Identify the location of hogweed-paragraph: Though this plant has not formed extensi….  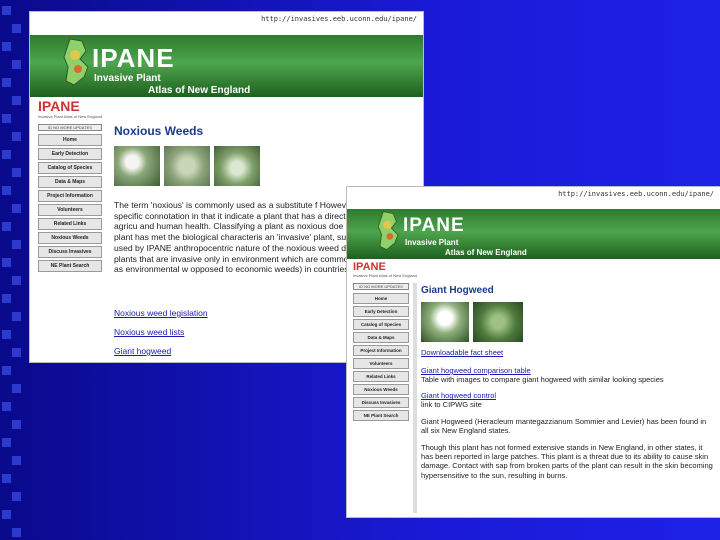
(567, 461).